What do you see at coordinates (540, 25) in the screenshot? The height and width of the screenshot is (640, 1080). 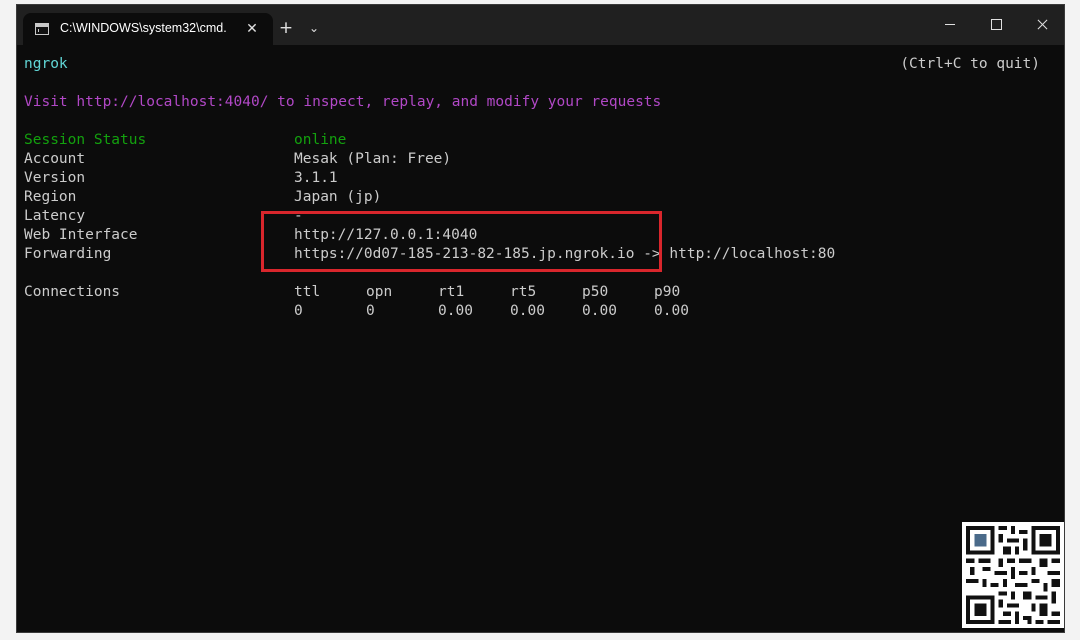 I see `title-bar: C:\WINDOWS\system32\cmd. ✕ + ⌄` at bounding box center [540, 25].